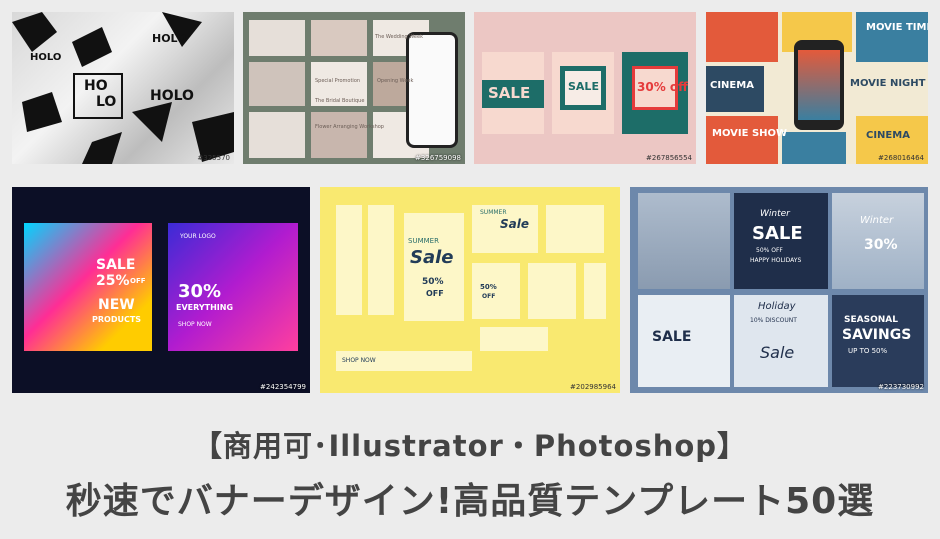 The height and width of the screenshot is (539, 940). I want to click on holo-label-1: HOLO, so click(46, 57).